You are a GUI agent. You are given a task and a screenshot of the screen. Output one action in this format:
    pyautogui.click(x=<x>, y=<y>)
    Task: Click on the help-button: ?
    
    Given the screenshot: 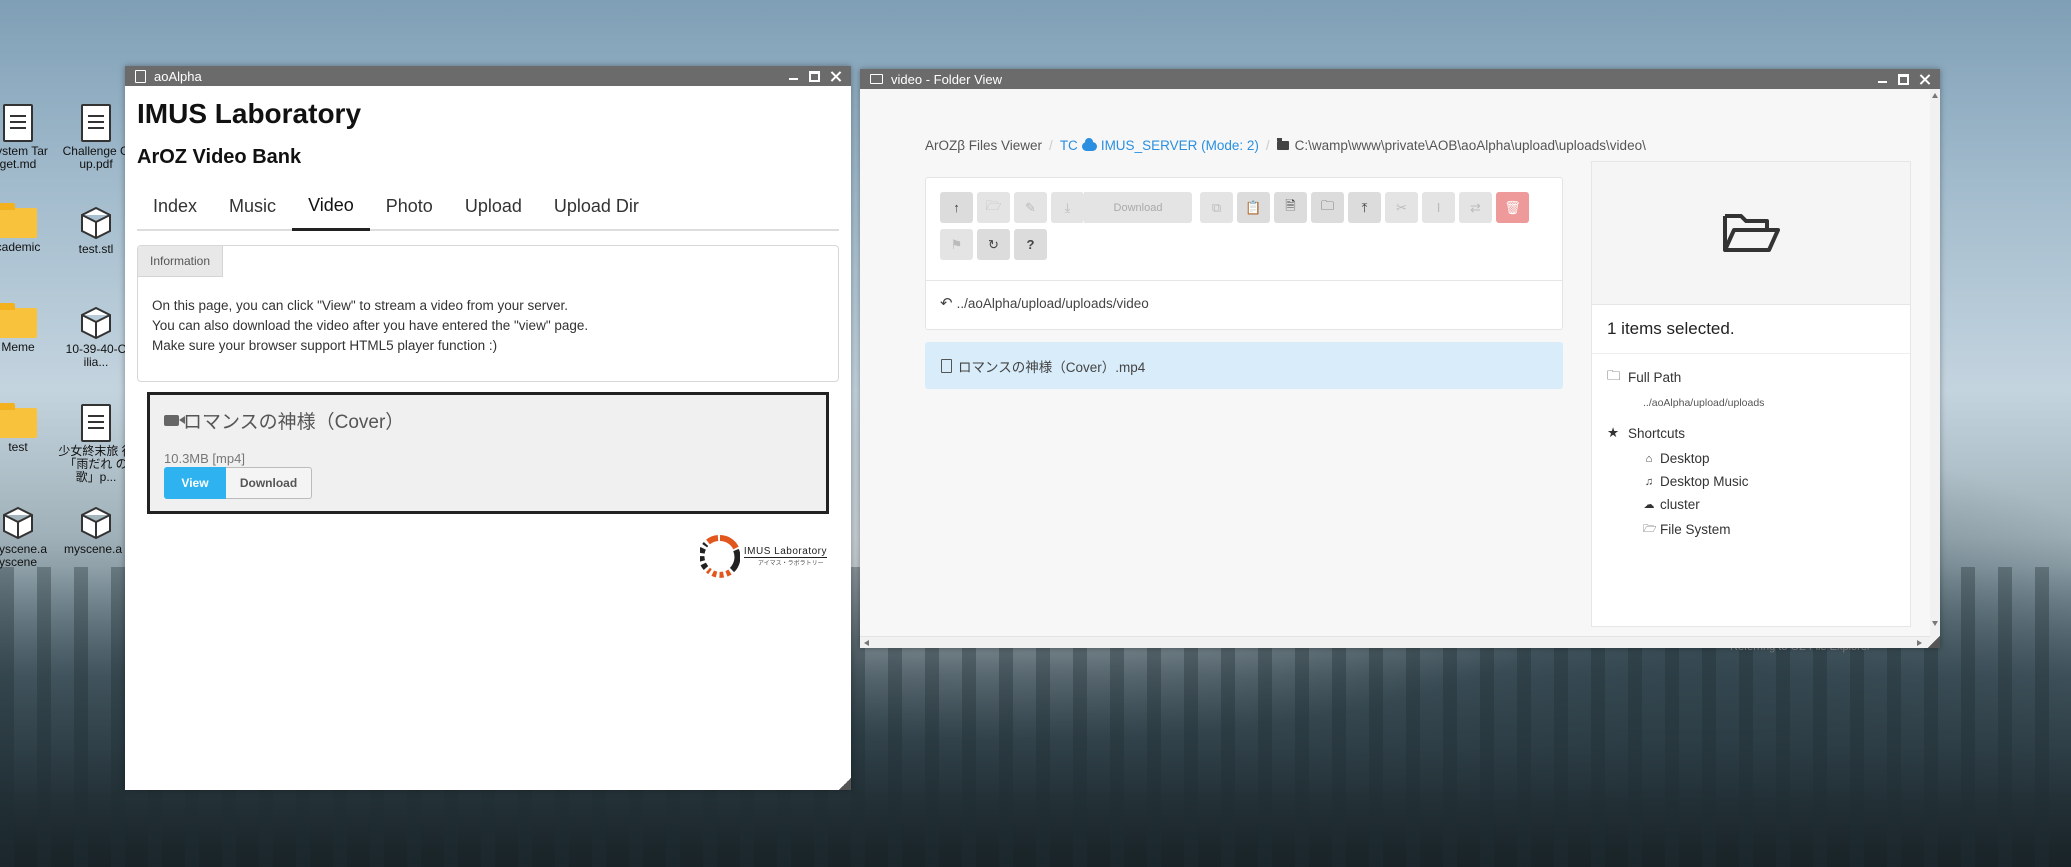 What is the action you would take?
    pyautogui.click(x=1030, y=244)
    